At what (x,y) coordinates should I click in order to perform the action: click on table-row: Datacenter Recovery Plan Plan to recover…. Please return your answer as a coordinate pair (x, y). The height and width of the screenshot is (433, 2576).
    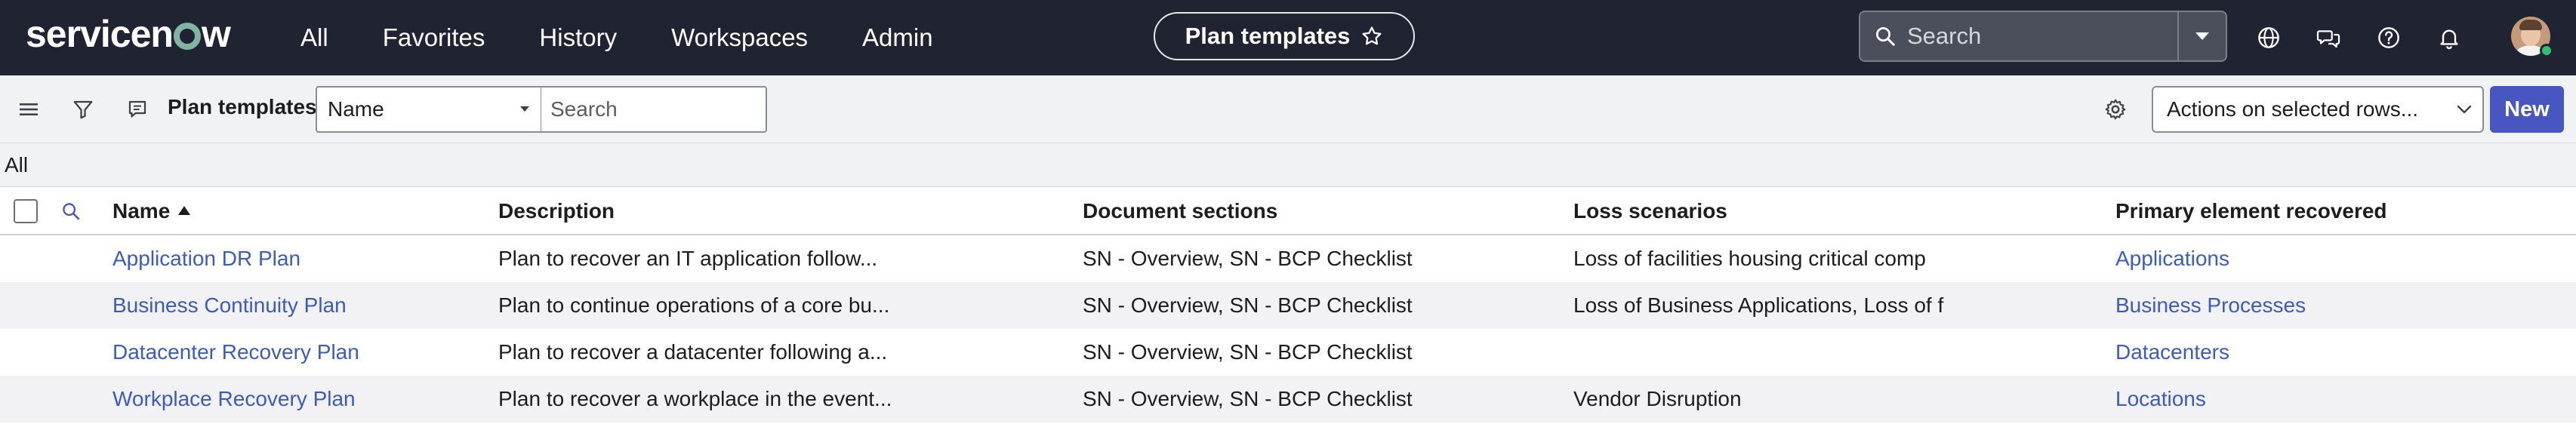
    Looking at the image, I should click on (1288, 352).